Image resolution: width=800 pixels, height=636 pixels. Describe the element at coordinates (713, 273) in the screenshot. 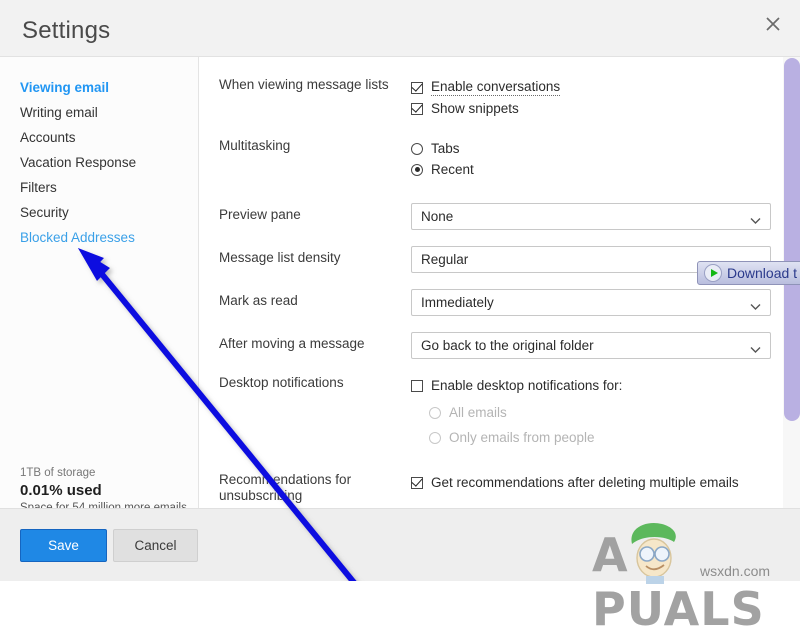

I see `play-icon` at that location.